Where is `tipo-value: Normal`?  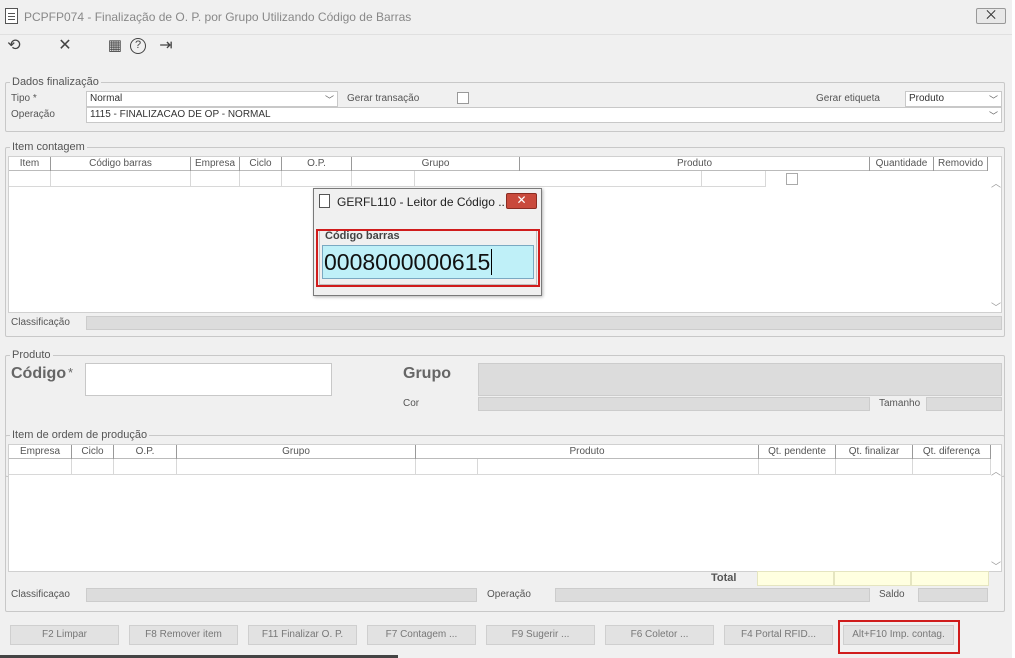
tipo-value: Normal is located at coordinates (106, 98).